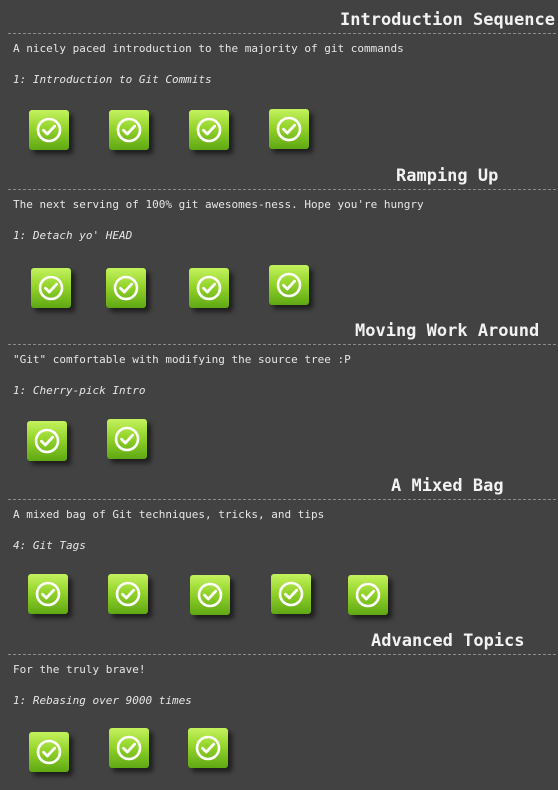 The height and width of the screenshot is (790, 558). I want to click on current-level-label: 1: Detach yo' HEAD, so click(73, 235).